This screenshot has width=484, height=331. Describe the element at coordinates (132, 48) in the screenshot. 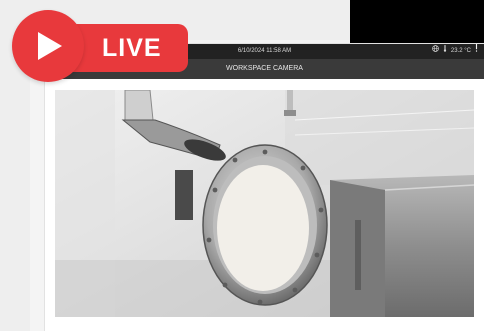

I see `live-label: LIVE` at that location.